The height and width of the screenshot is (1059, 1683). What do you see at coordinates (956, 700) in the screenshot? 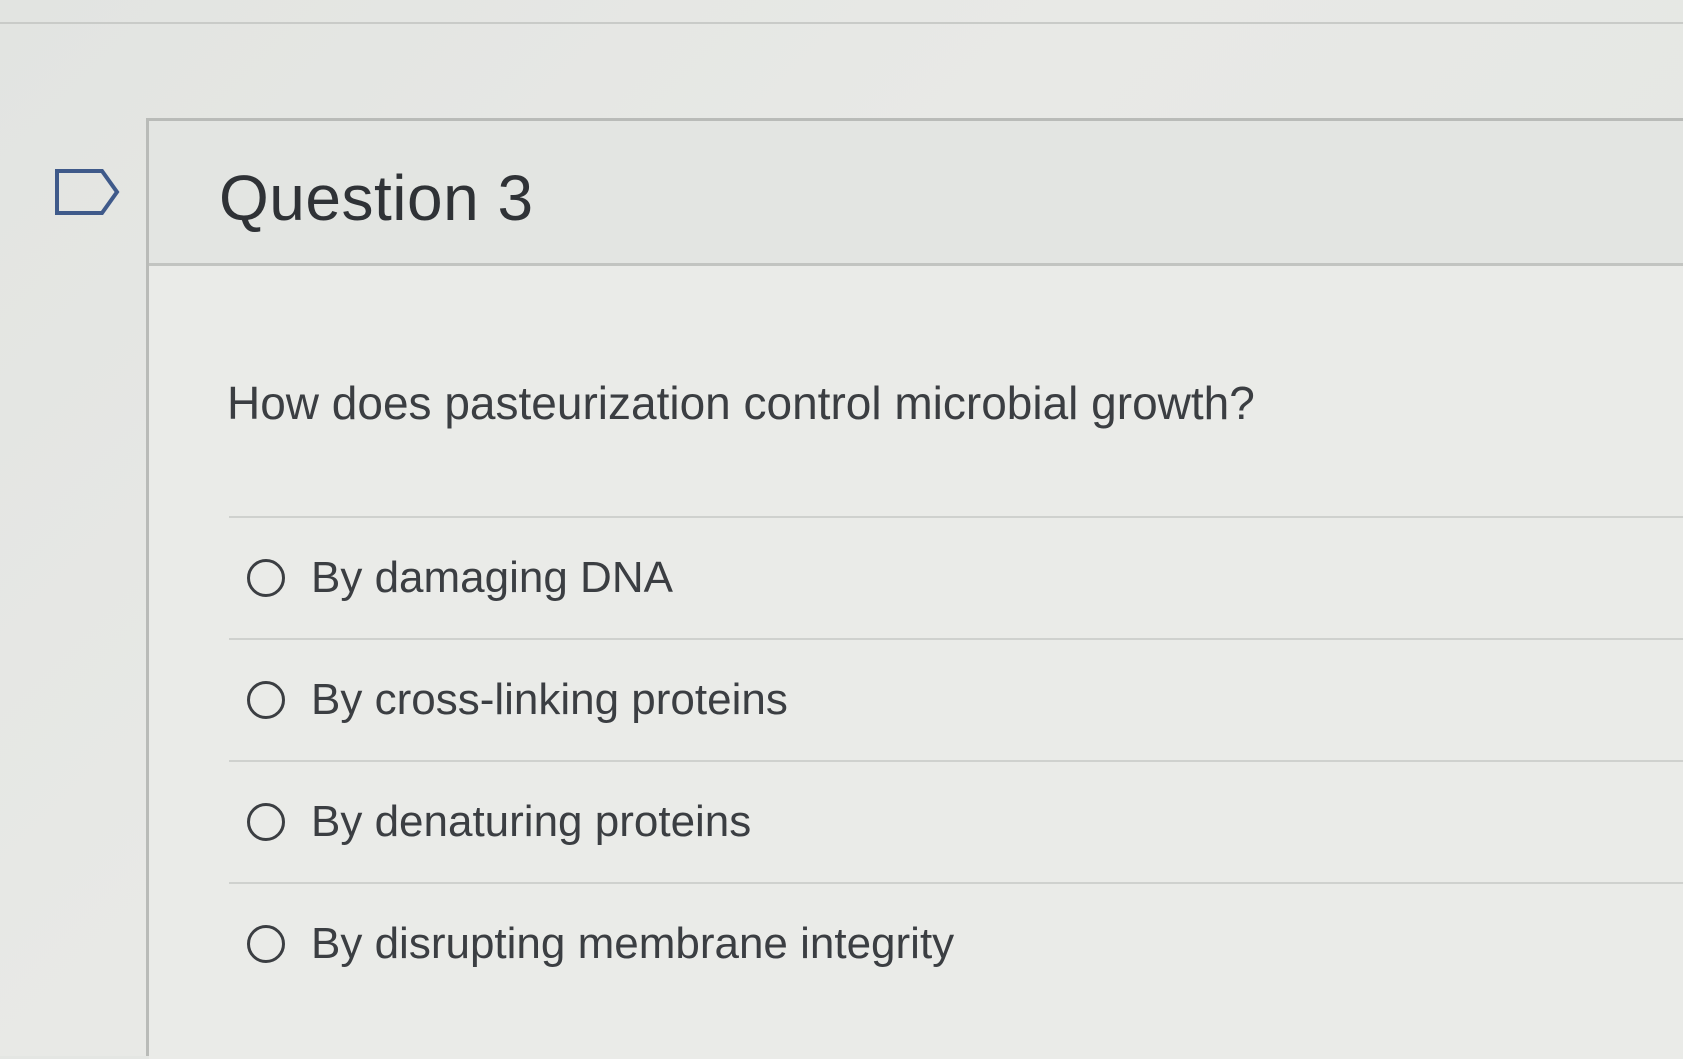
I see `answer-option: By cross-linking proteins` at bounding box center [956, 700].